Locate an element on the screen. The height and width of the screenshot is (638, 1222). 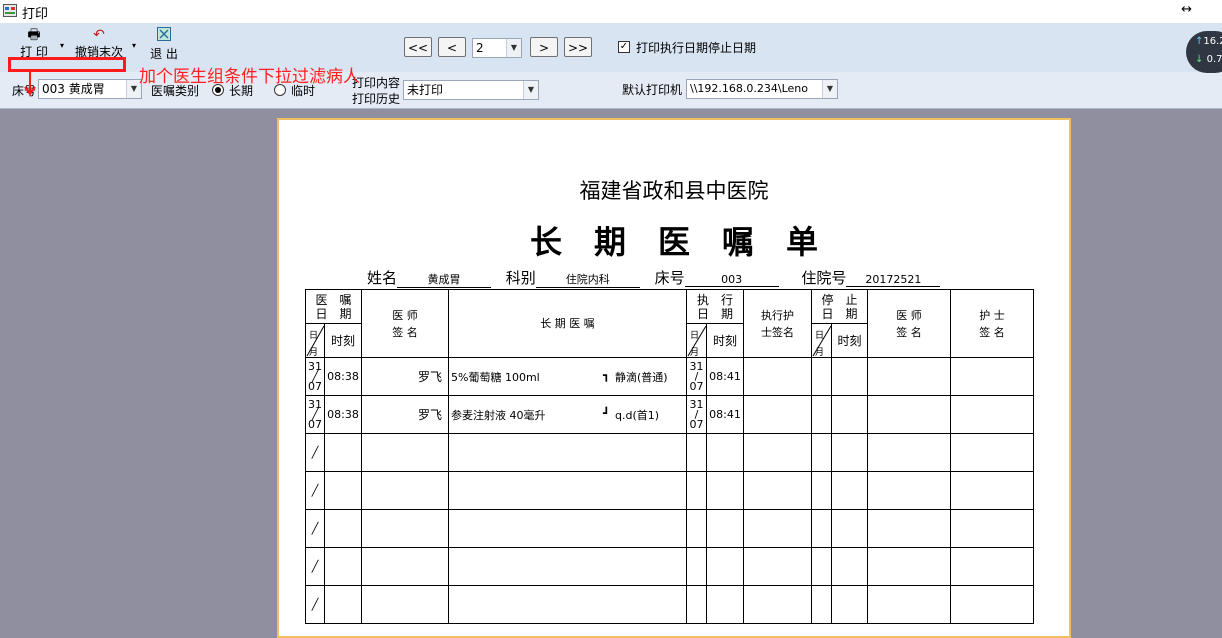
exec-month: 07 is located at coordinates (696, 386).